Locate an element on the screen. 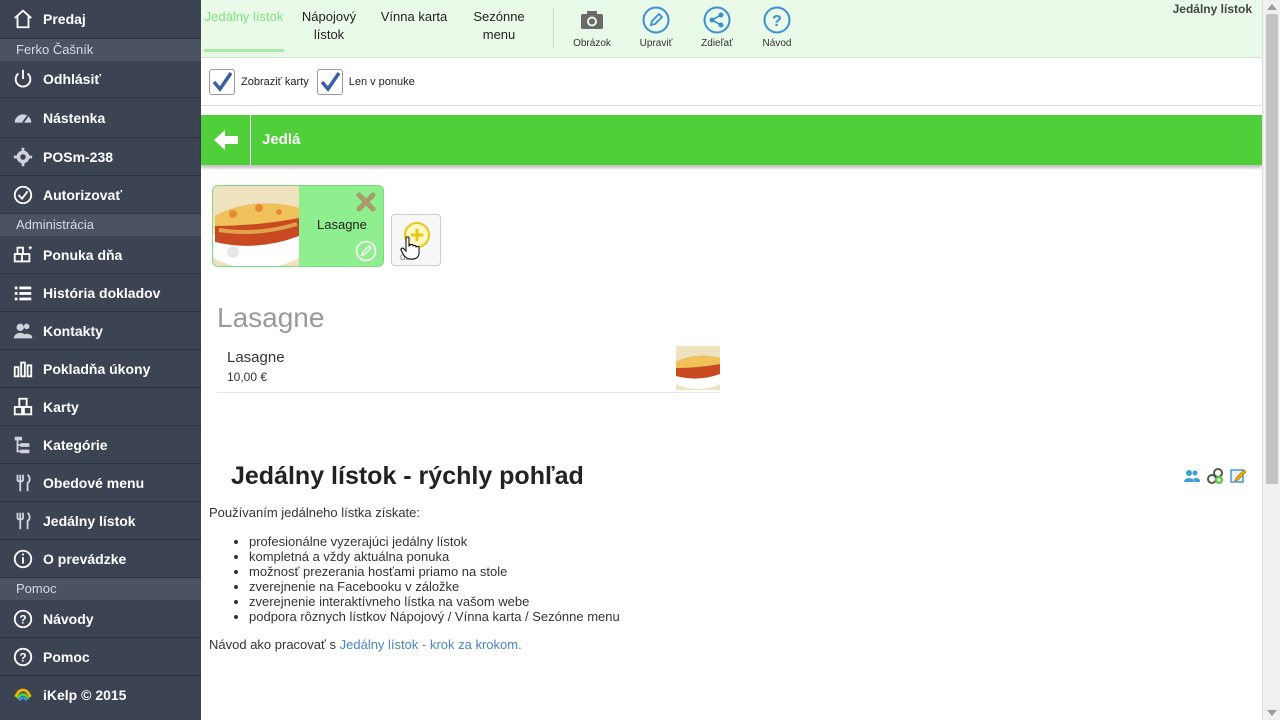  sidebar-item-posm: POSm-238 is located at coordinates (100, 157).